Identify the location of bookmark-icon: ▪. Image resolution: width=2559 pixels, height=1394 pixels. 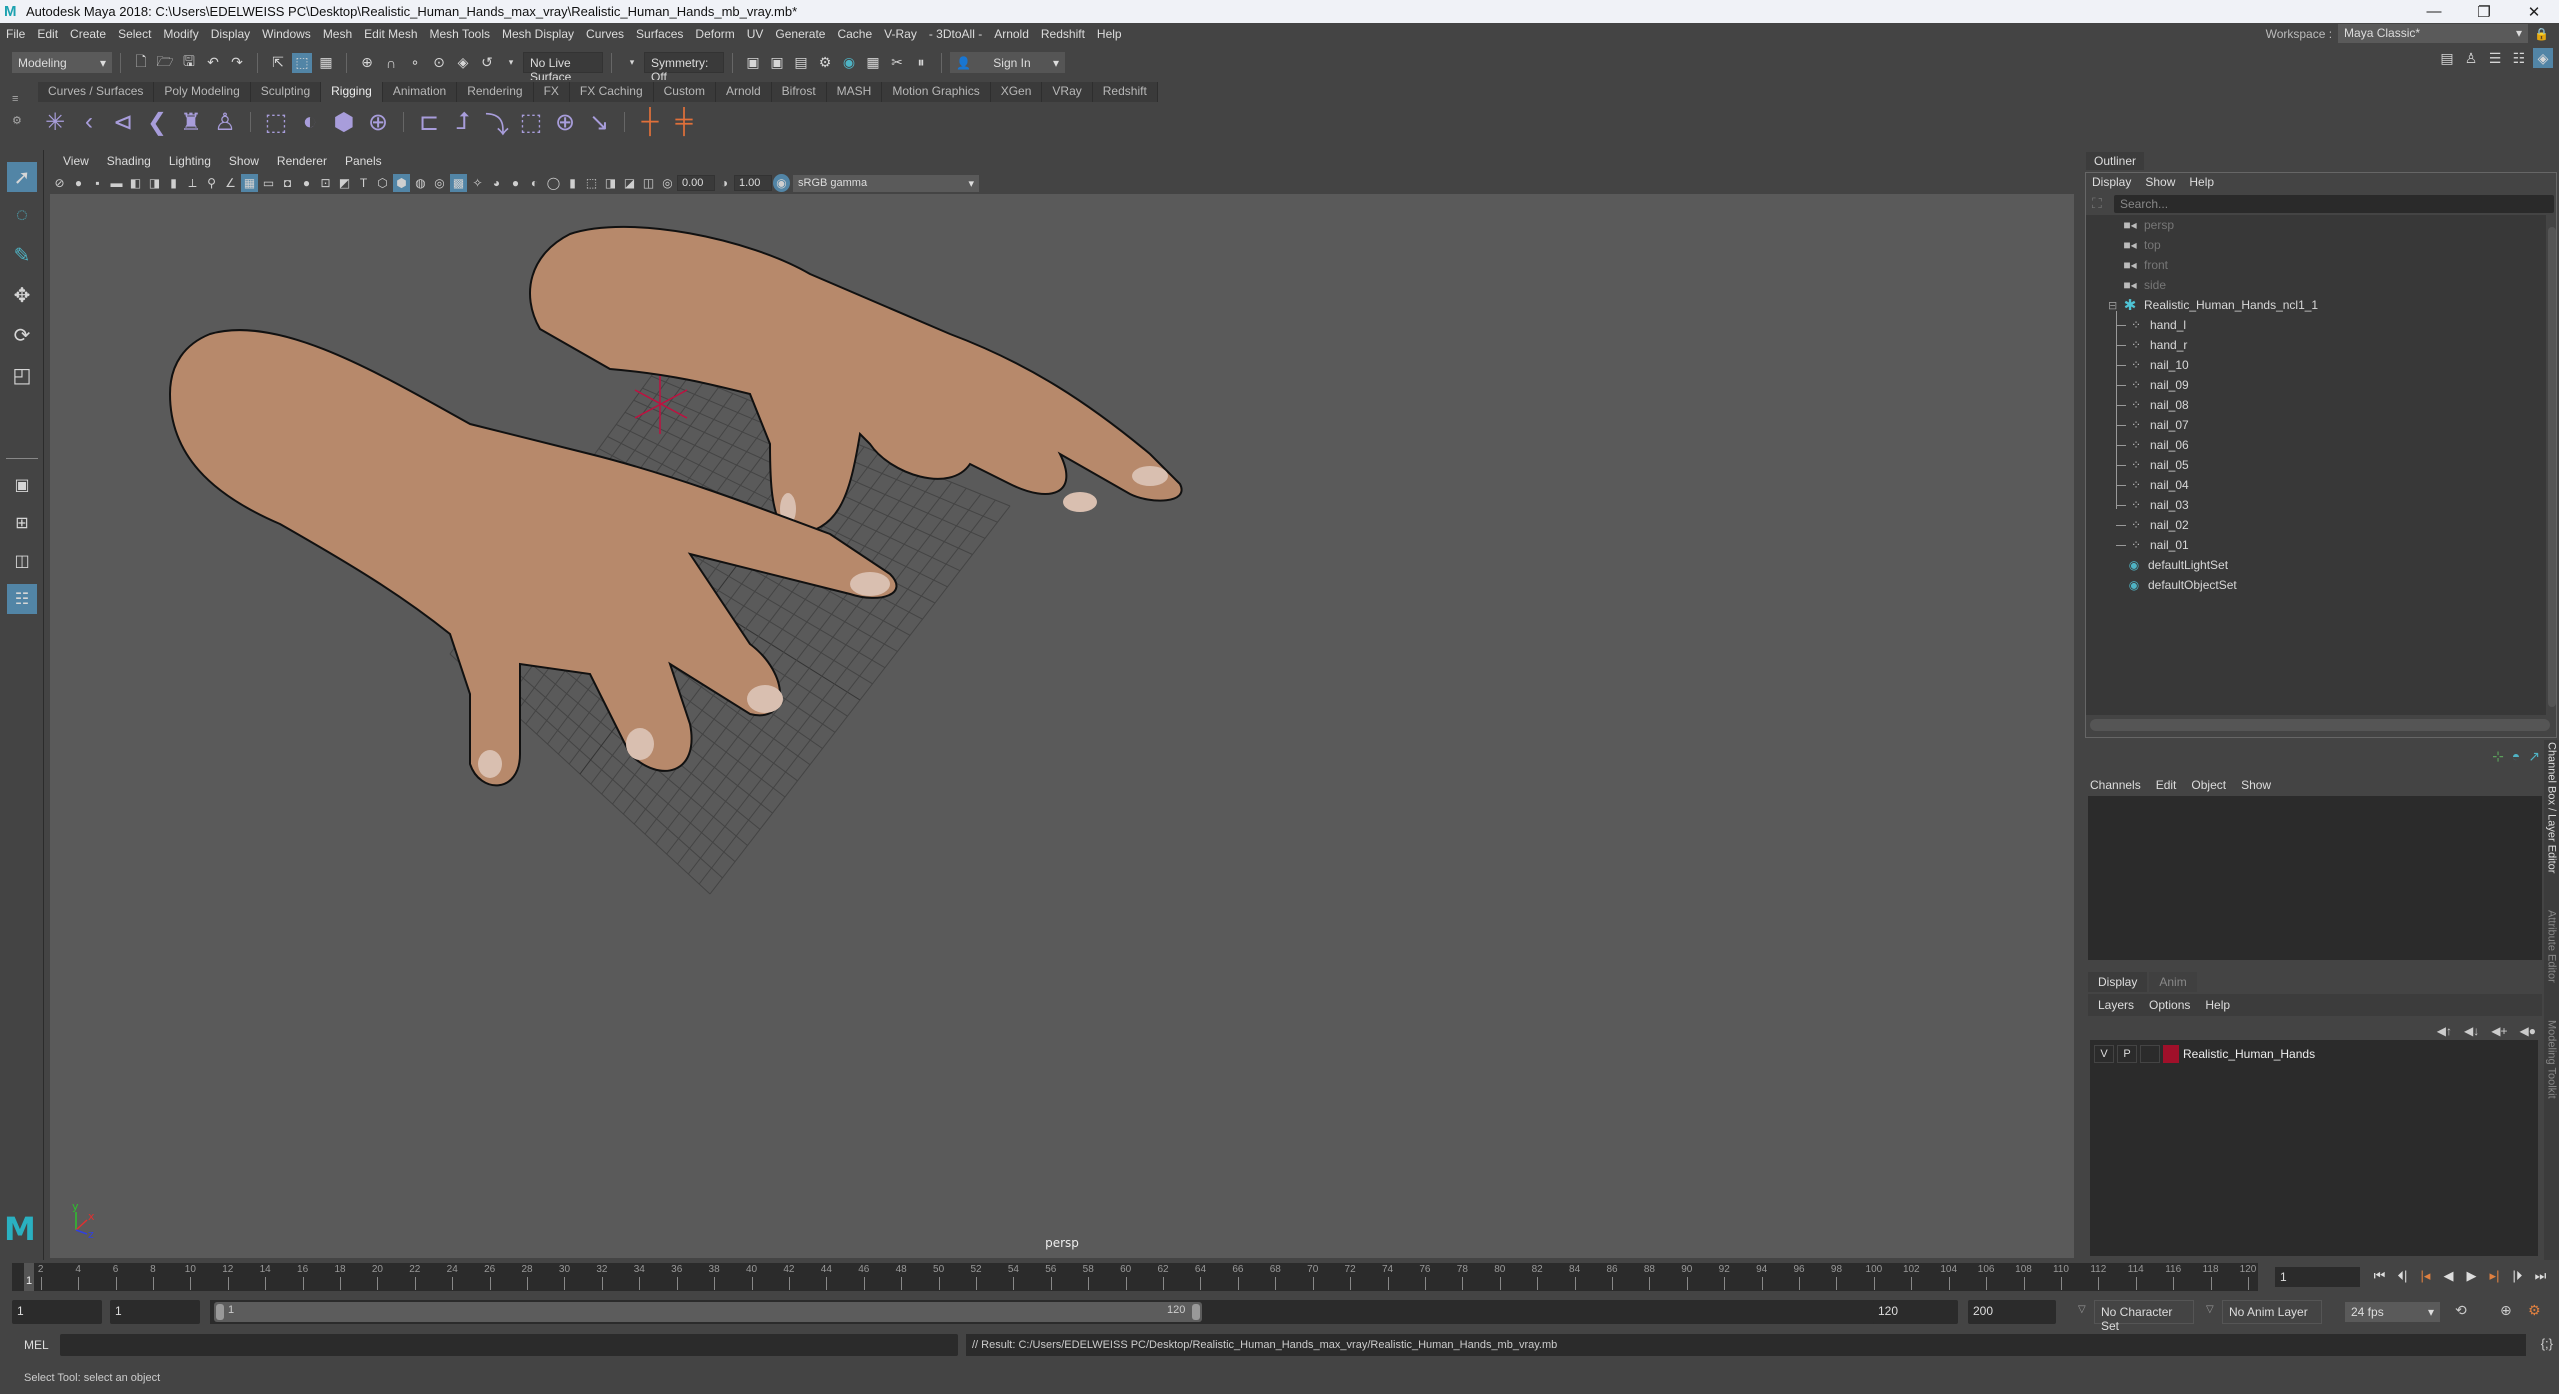
(97, 183).